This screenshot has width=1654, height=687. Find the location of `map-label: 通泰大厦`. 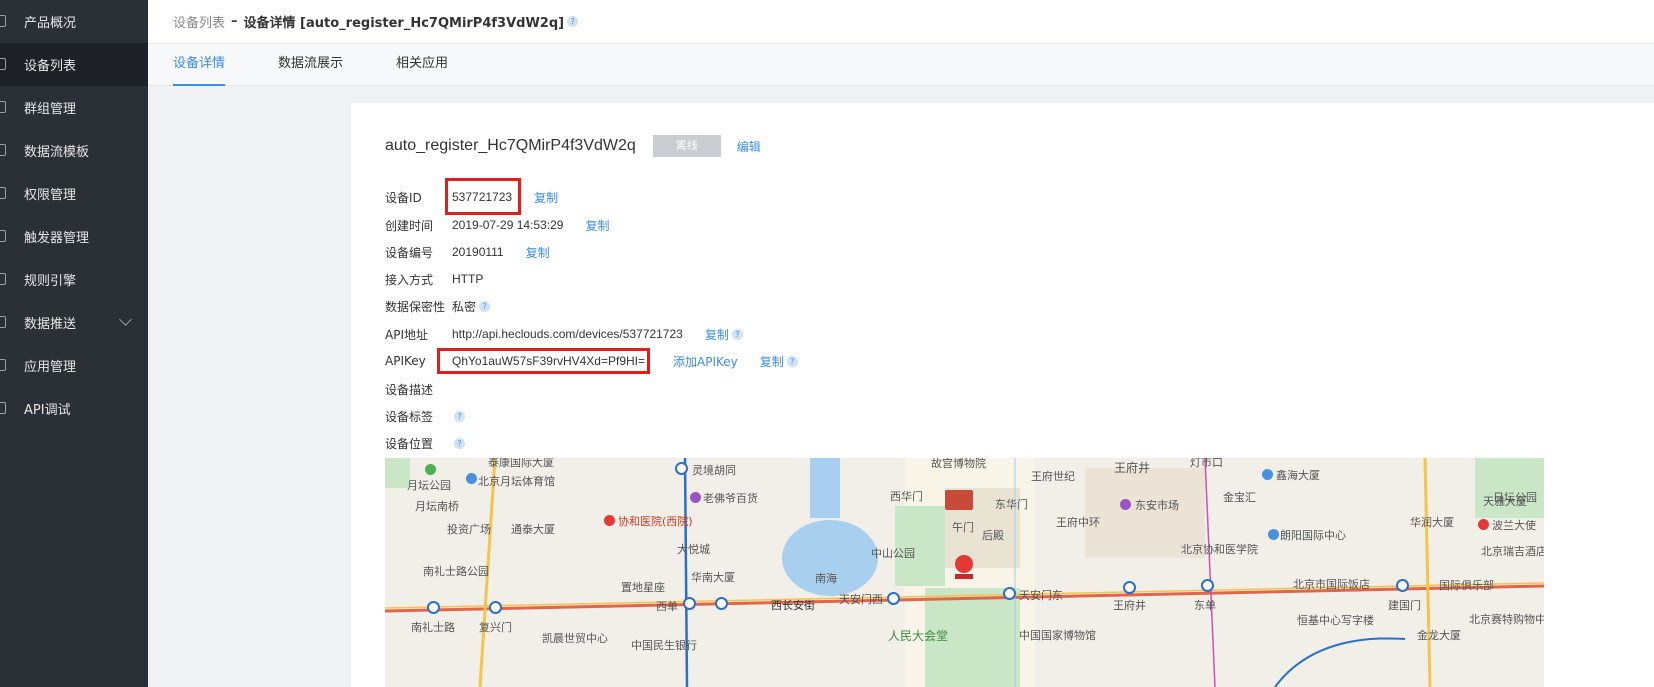

map-label: 通泰大厦 is located at coordinates (533, 529).